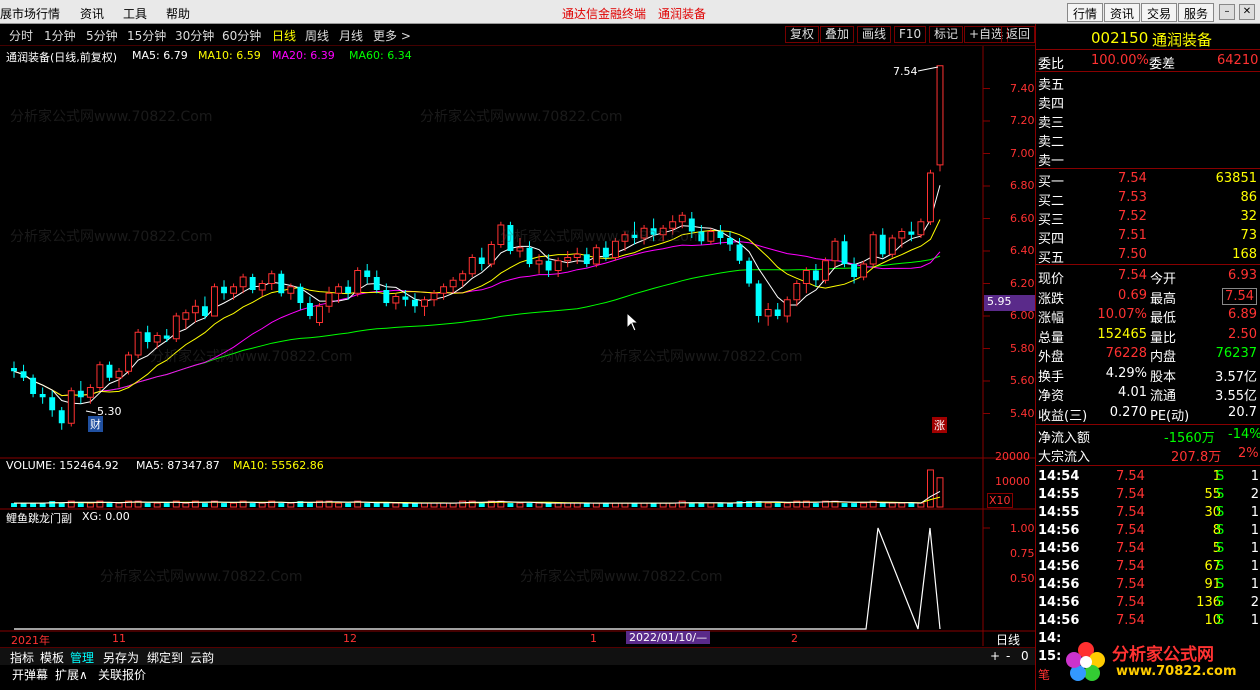 The width and height of the screenshot is (1260, 690). Describe the element at coordinates (30, 13) in the screenshot. I see `menu-market: 展市场行情` at that location.